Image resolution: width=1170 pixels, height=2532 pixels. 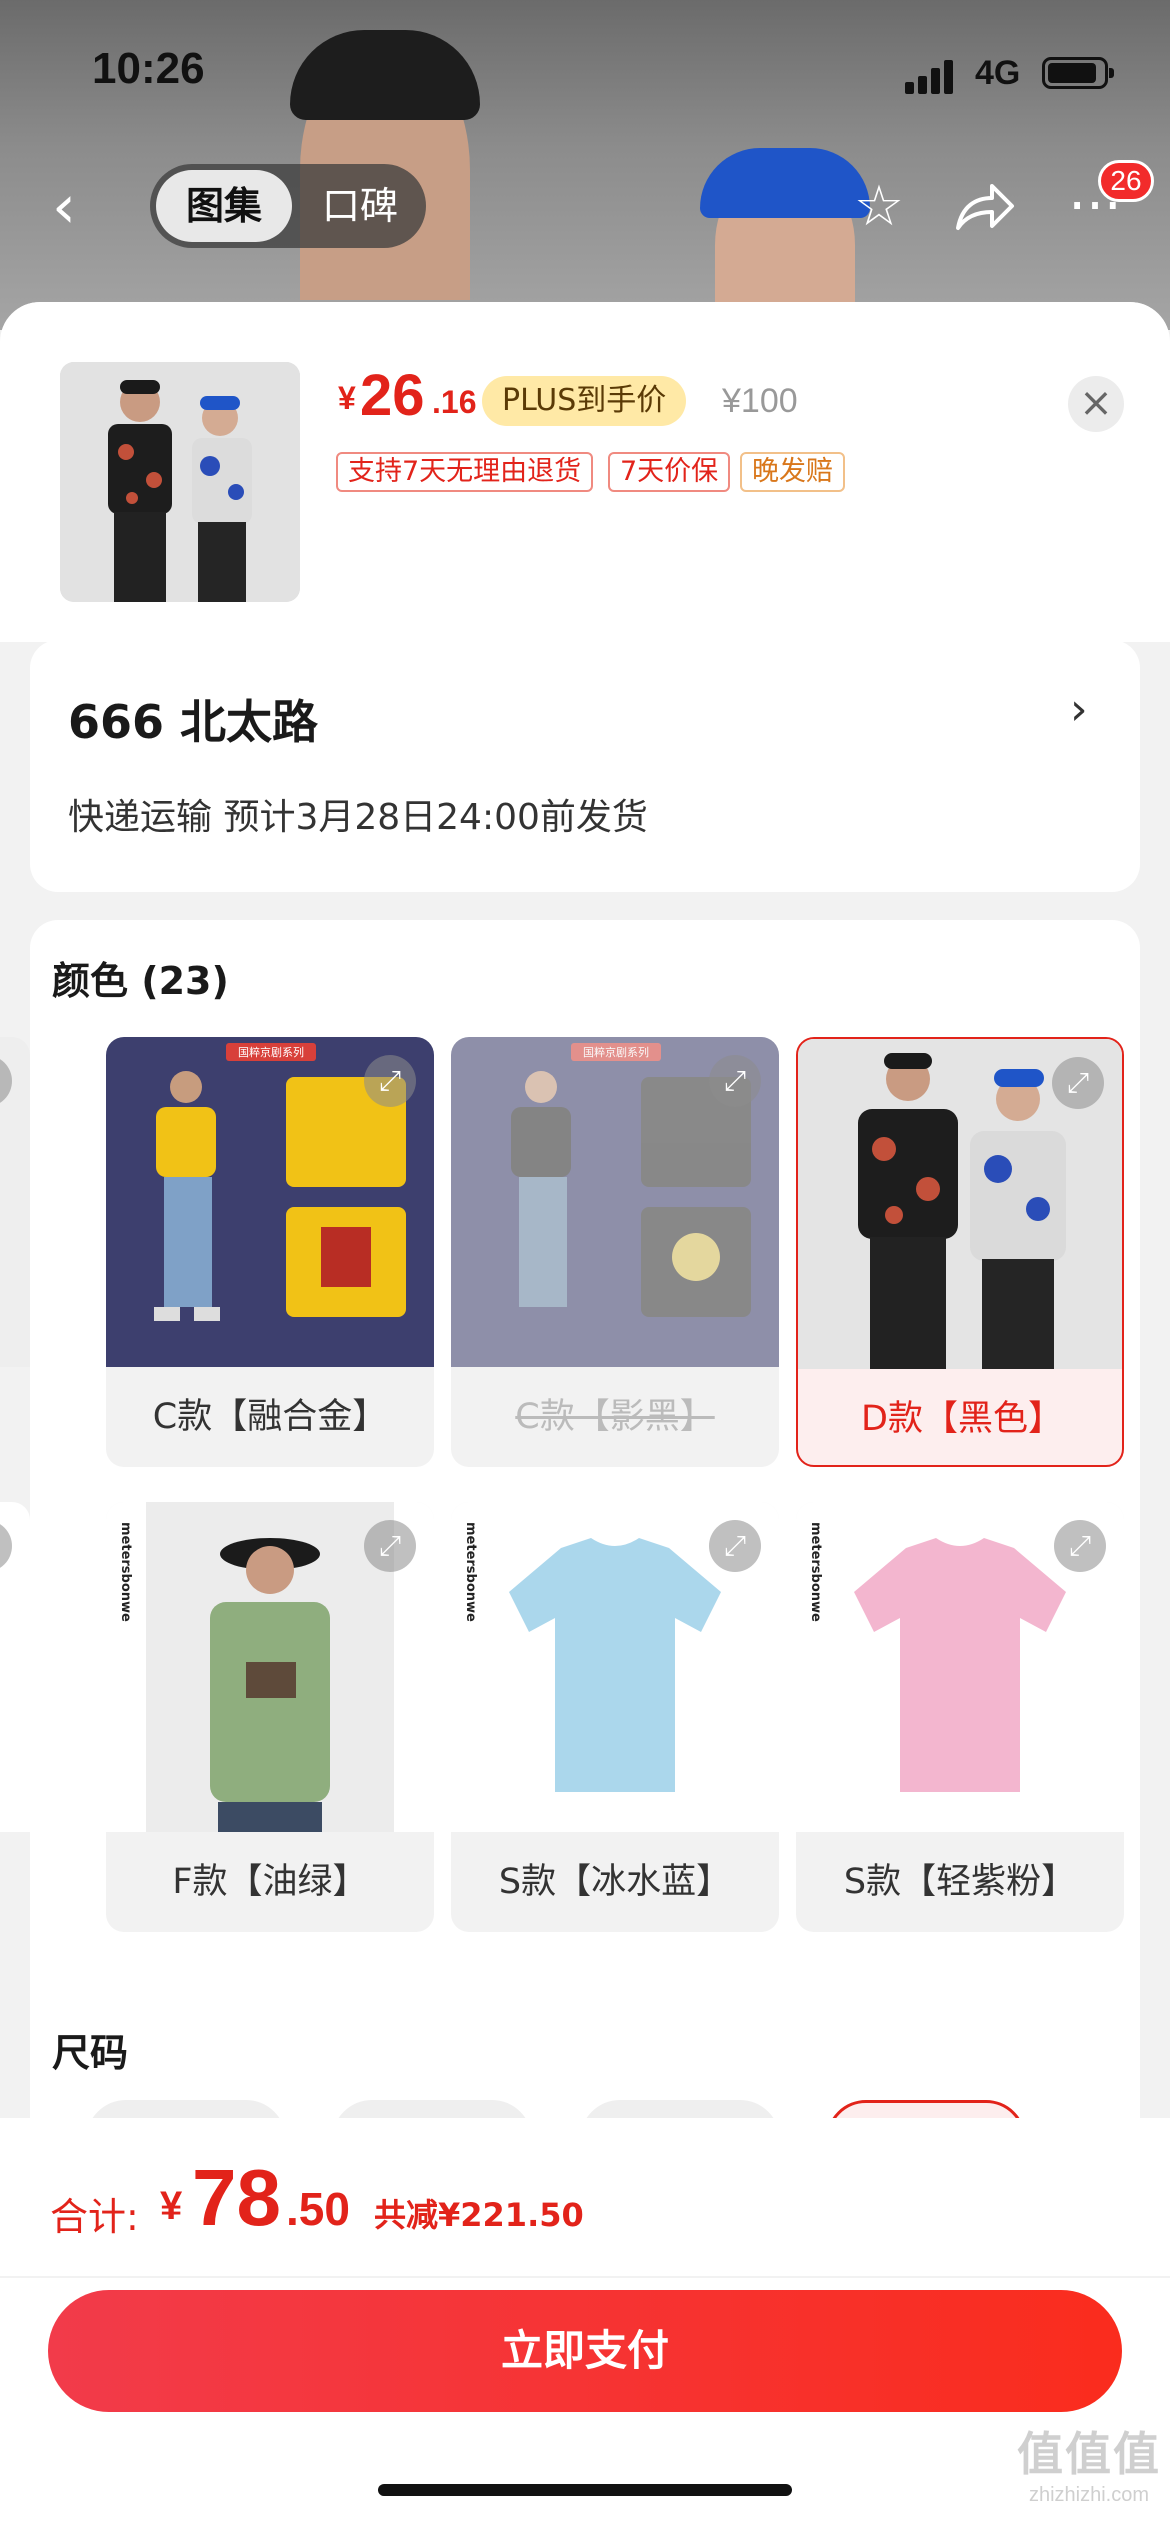 I want to click on signal-icon, so click(x=930, y=76).